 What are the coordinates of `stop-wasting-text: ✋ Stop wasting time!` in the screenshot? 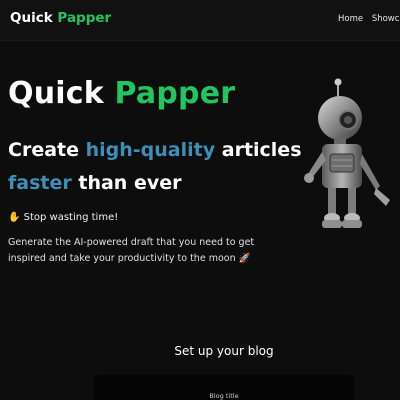 It's located at (63, 217).